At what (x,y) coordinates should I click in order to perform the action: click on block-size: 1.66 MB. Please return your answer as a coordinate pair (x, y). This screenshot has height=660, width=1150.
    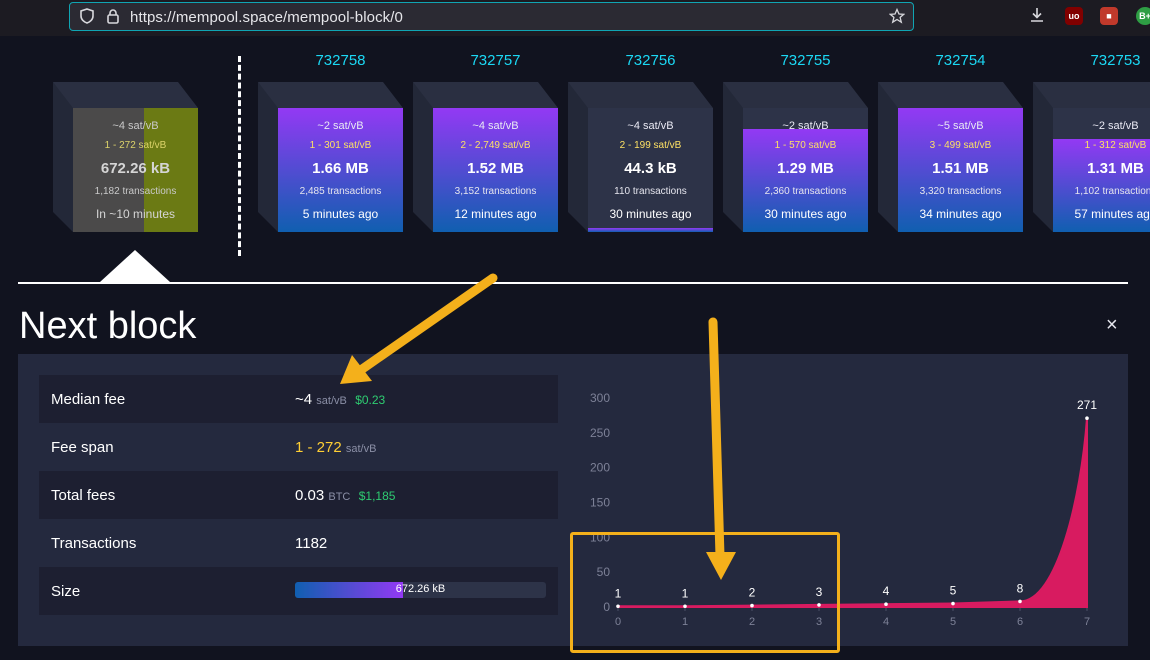
    Looking at the image, I should click on (340, 168).